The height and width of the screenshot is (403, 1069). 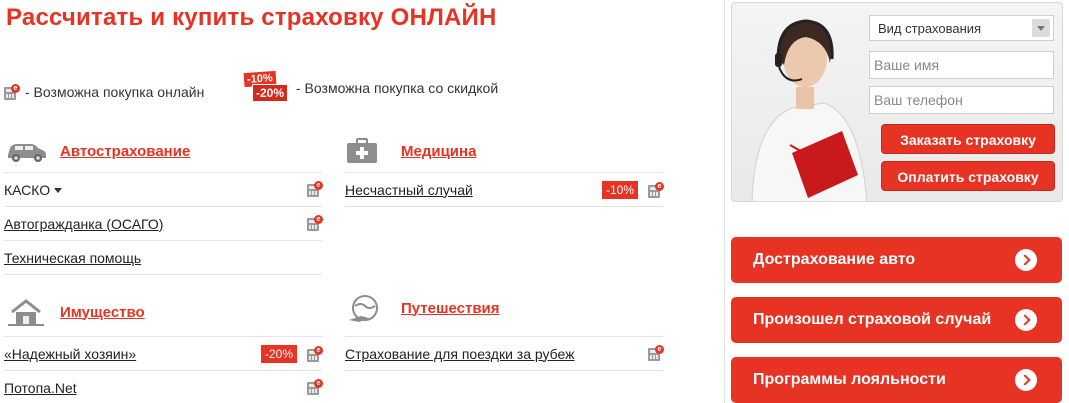 I want to click on list-item: Техническая помощь, so click(x=163, y=257).